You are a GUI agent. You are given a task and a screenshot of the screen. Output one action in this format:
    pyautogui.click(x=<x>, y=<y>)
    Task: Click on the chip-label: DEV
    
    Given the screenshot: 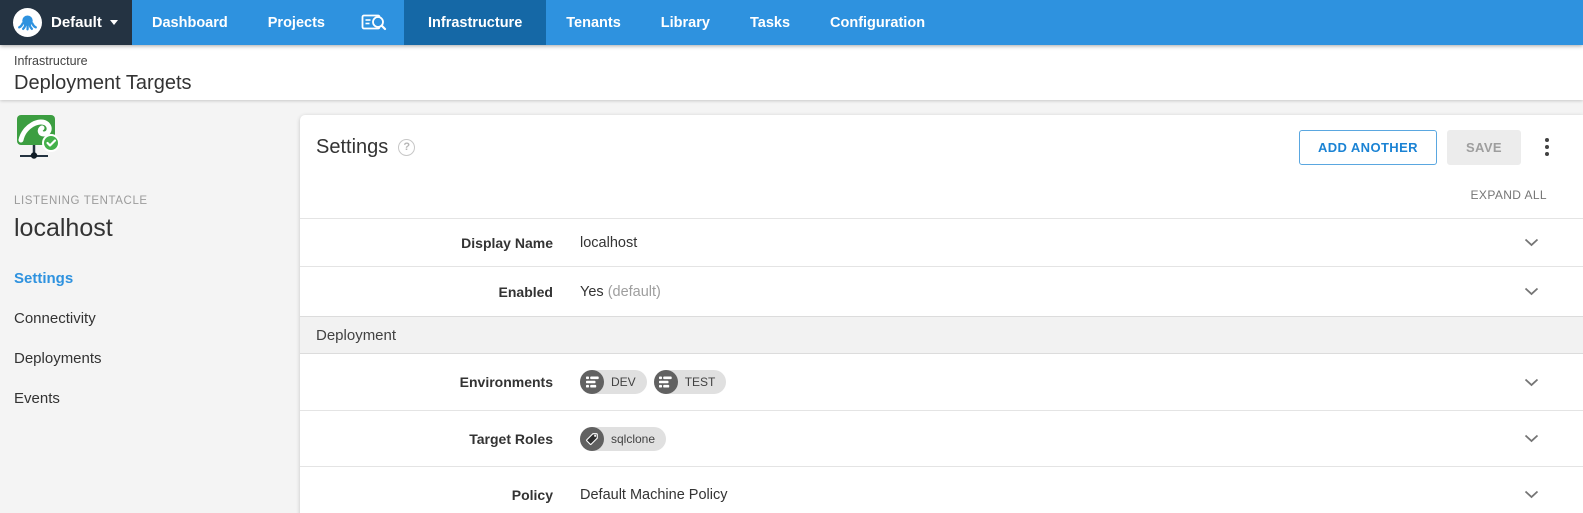 What is the action you would take?
    pyautogui.click(x=623, y=382)
    